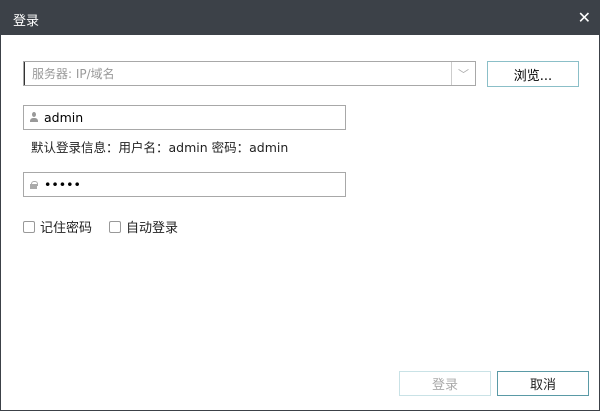  I want to click on auto-login-checkbox: 自动登录, so click(143, 226).